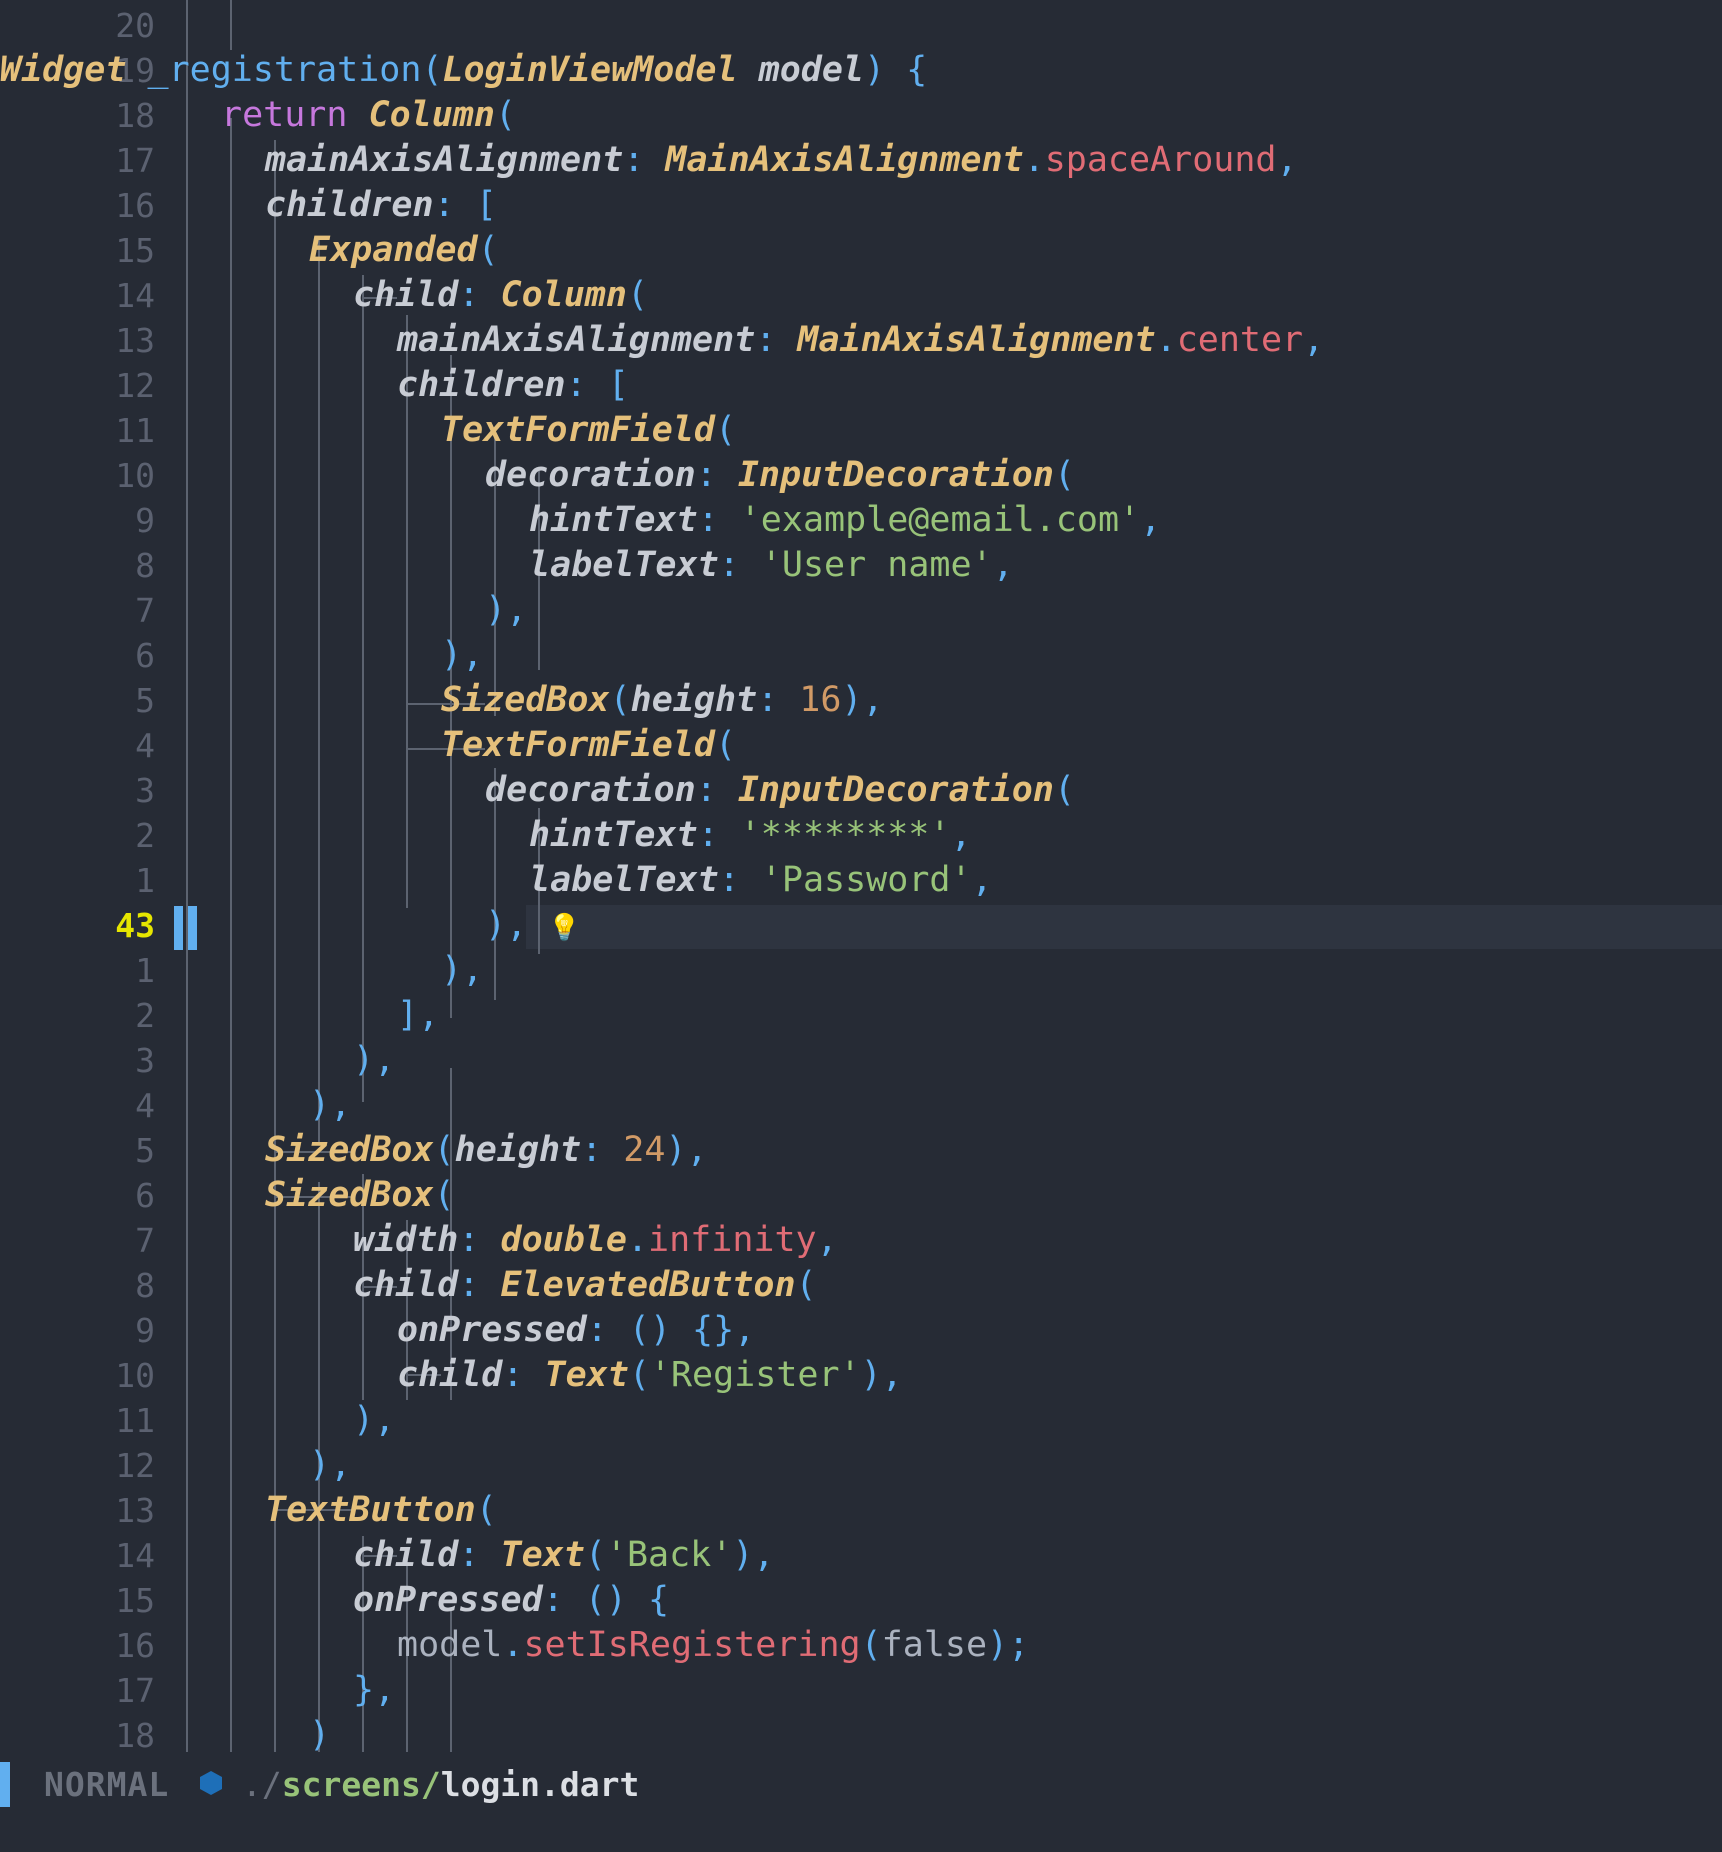  I want to click on code-line: SizedBox(height: 24),, so click(486, 1150).